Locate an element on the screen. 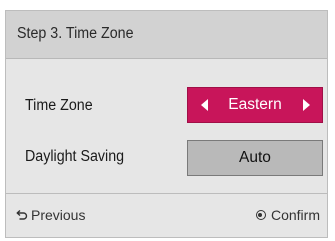 This screenshot has height=241, width=335. daylight-saving-value: Auto is located at coordinates (255, 157).